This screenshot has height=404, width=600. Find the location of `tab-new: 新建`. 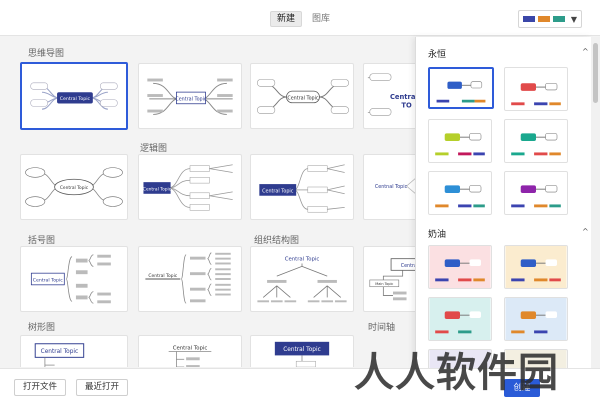

tab-new: 新建 is located at coordinates (286, 19).